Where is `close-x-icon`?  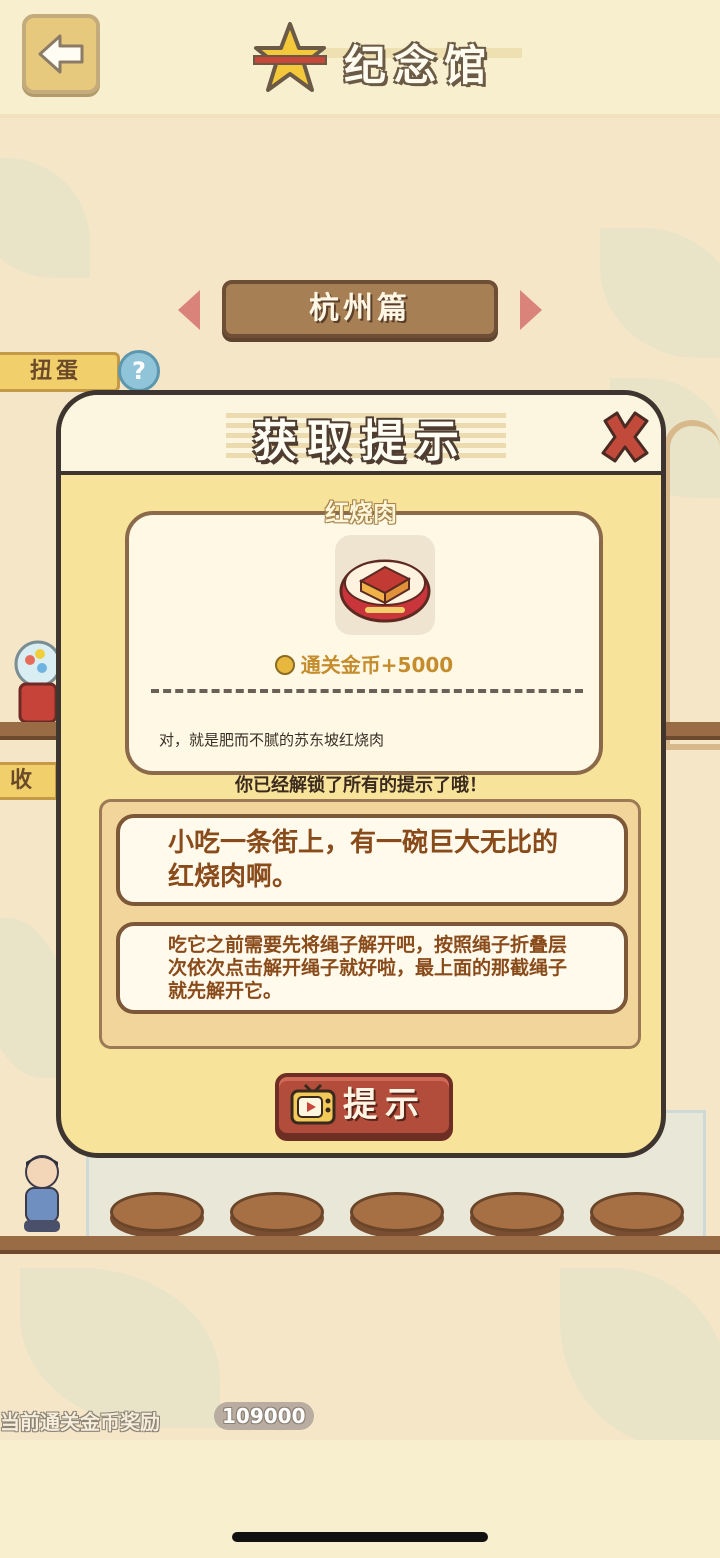 close-x-icon is located at coordinates (625, 437).